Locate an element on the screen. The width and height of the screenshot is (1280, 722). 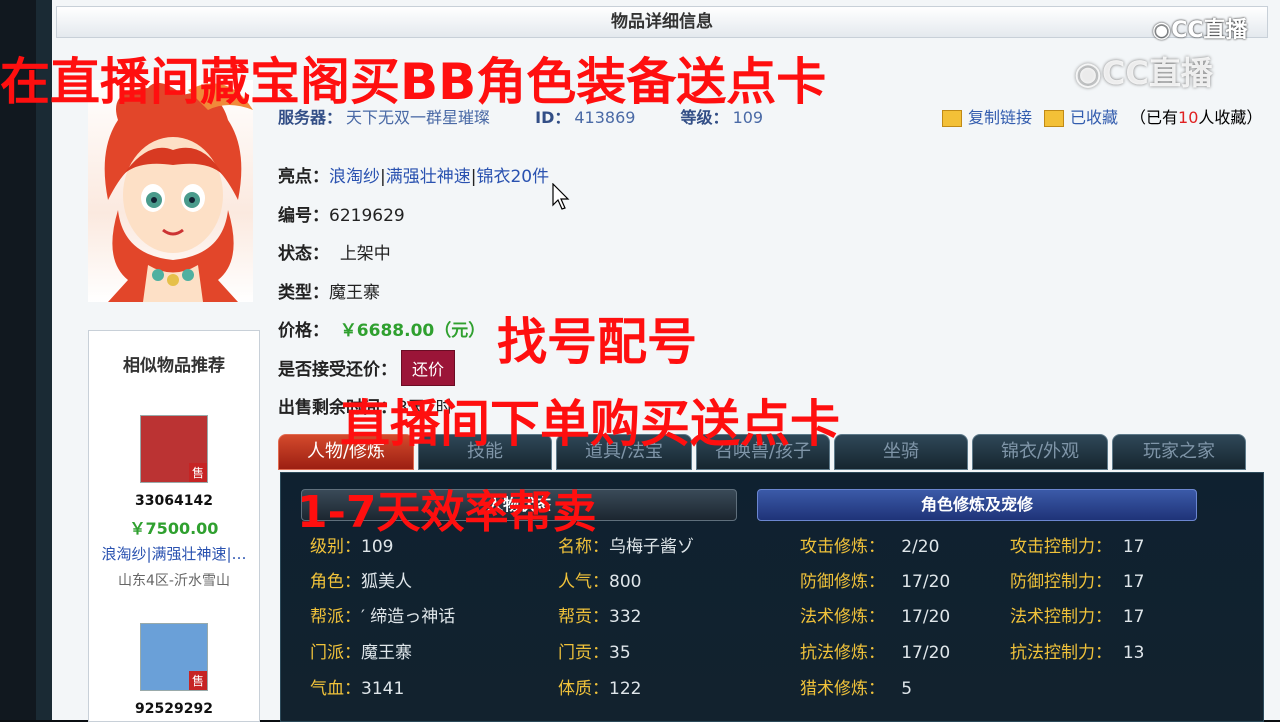
stat-key: 法术修炼： is located at coordinates (842, 617).